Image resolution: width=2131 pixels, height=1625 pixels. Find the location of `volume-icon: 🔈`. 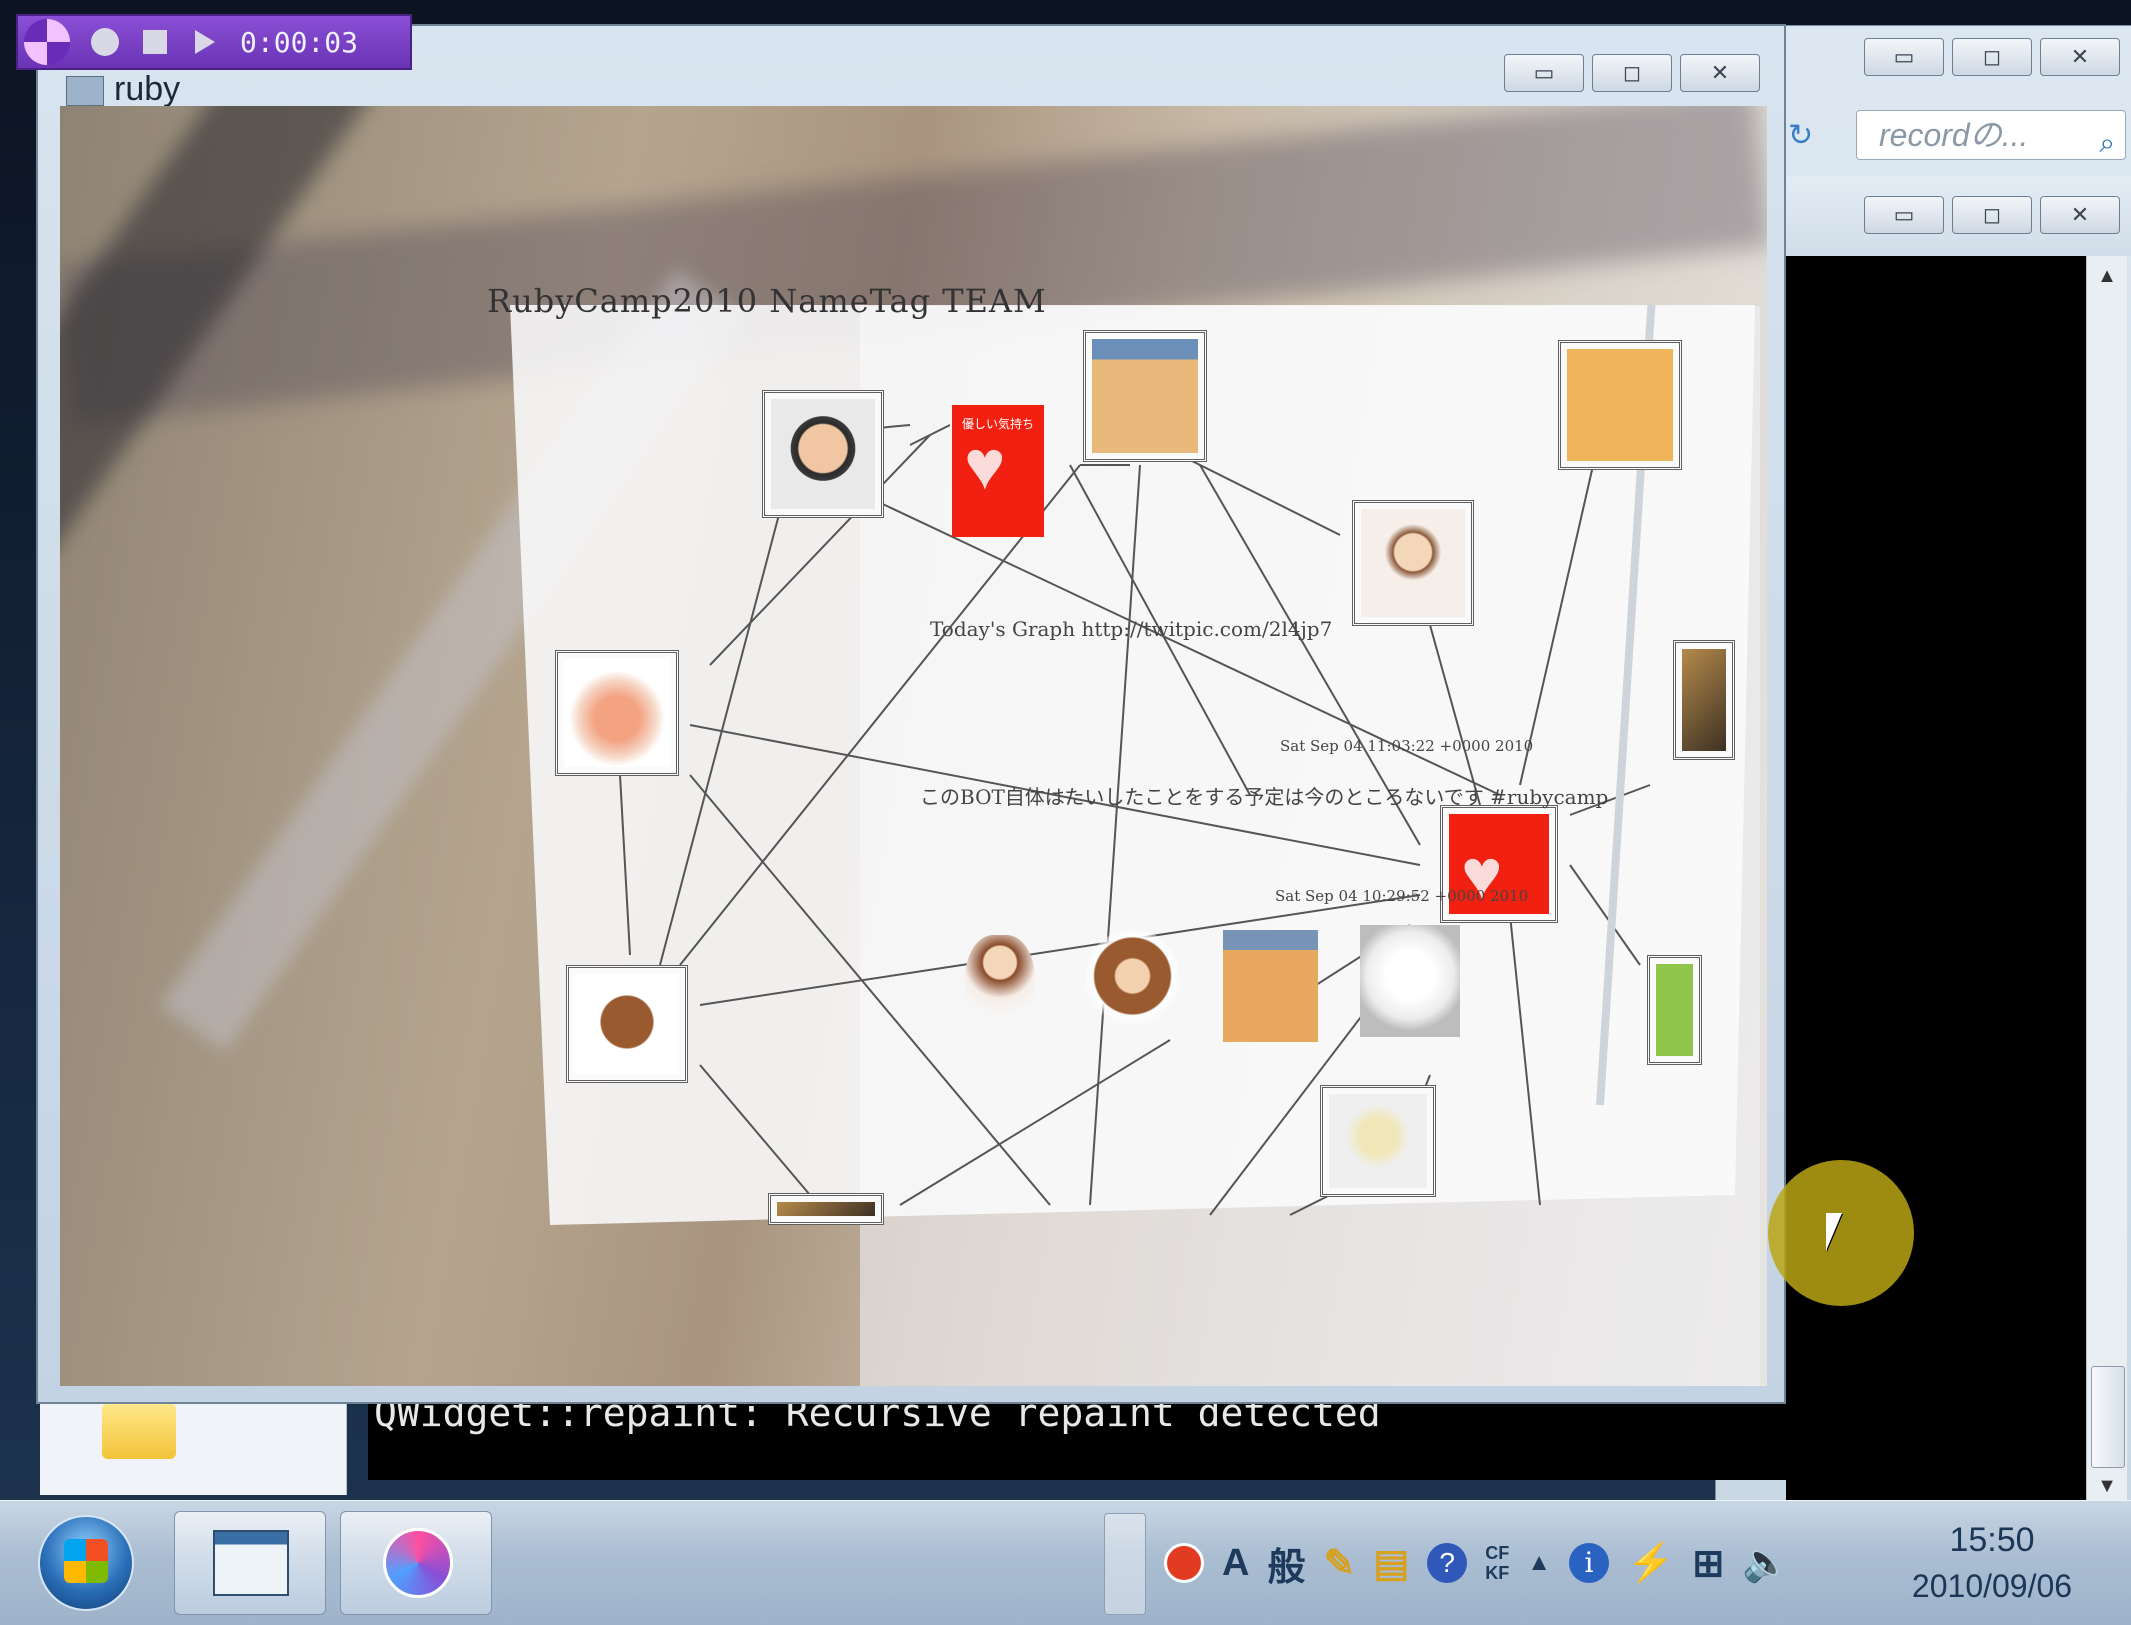

volume-icon: 🔈 is located at coordinates (1765, 1563).